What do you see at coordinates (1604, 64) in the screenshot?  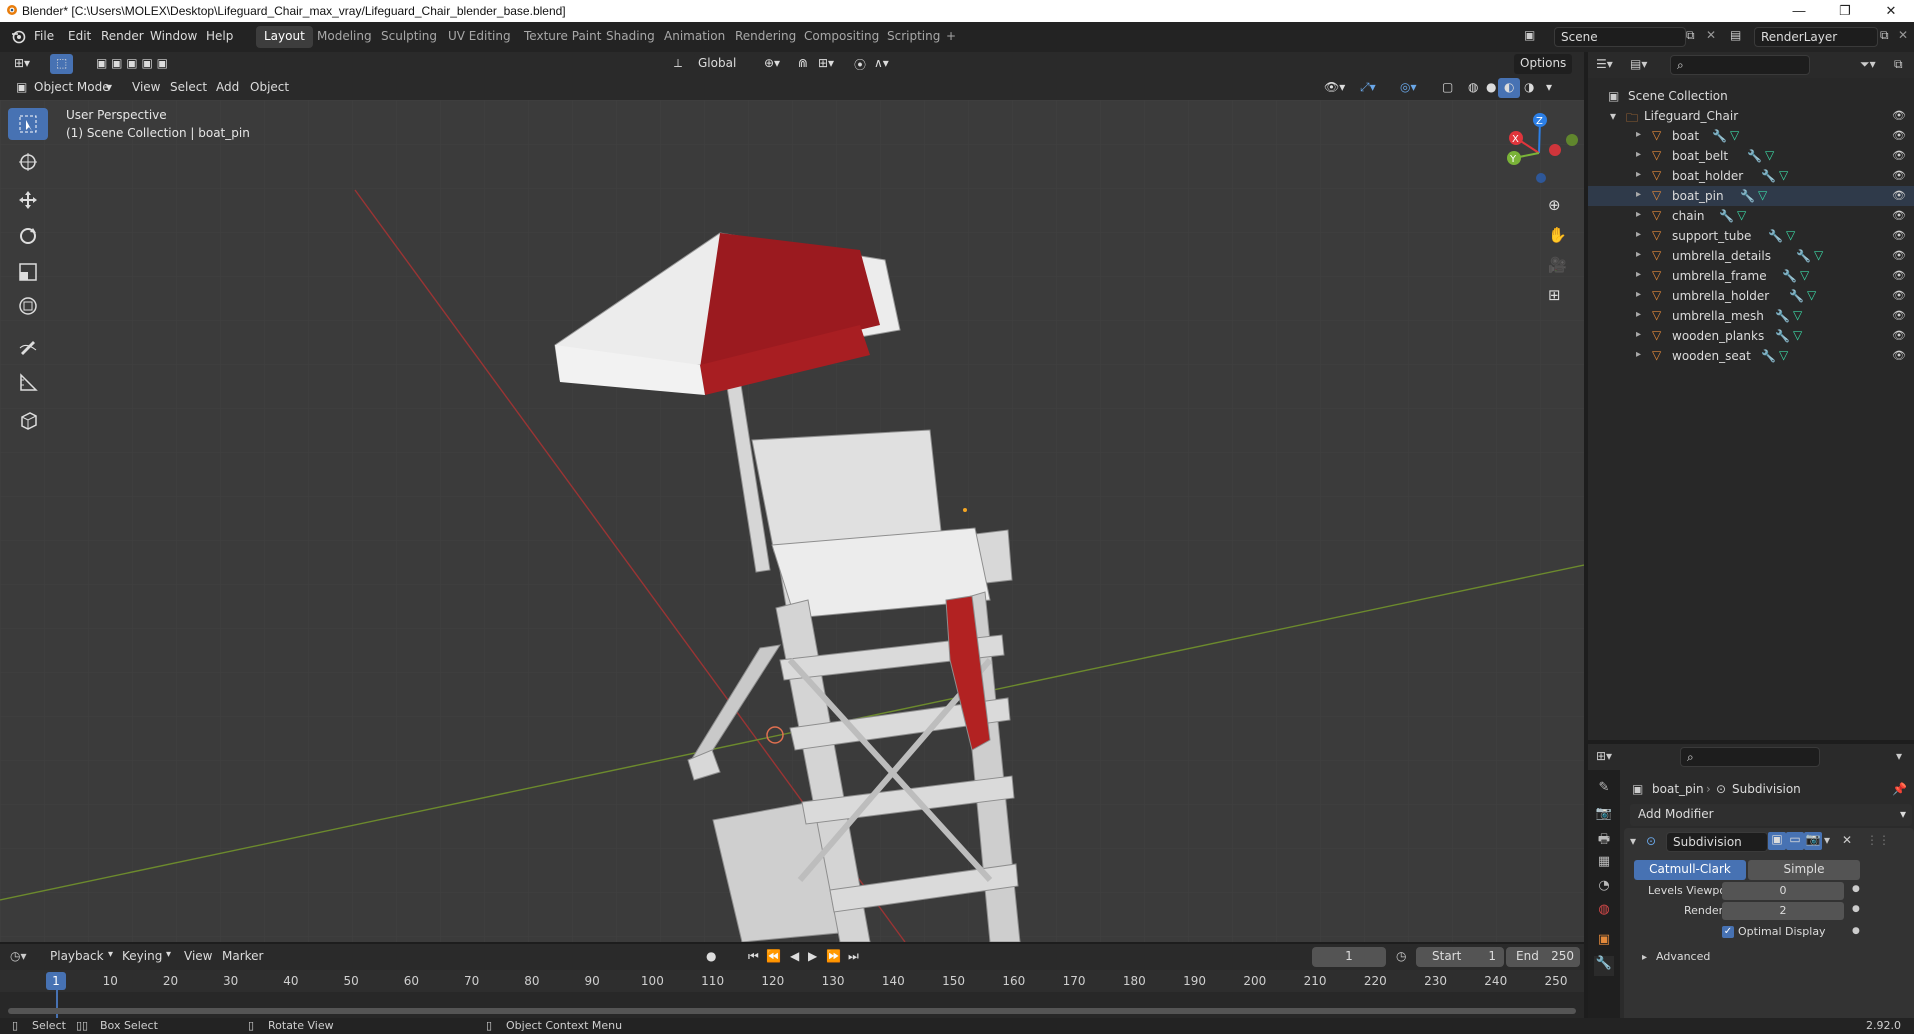 I see `outliner-editor-type-icon: ☰▾` at bounding box center [1604, 64].